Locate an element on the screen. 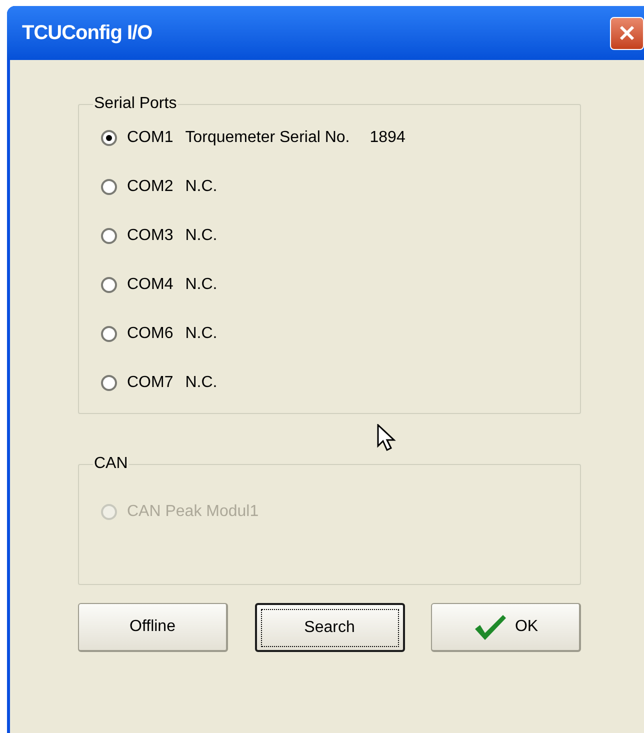 This screenshot has width=644, height=733. port-name: COM3 is located at coordinates (150, 236).